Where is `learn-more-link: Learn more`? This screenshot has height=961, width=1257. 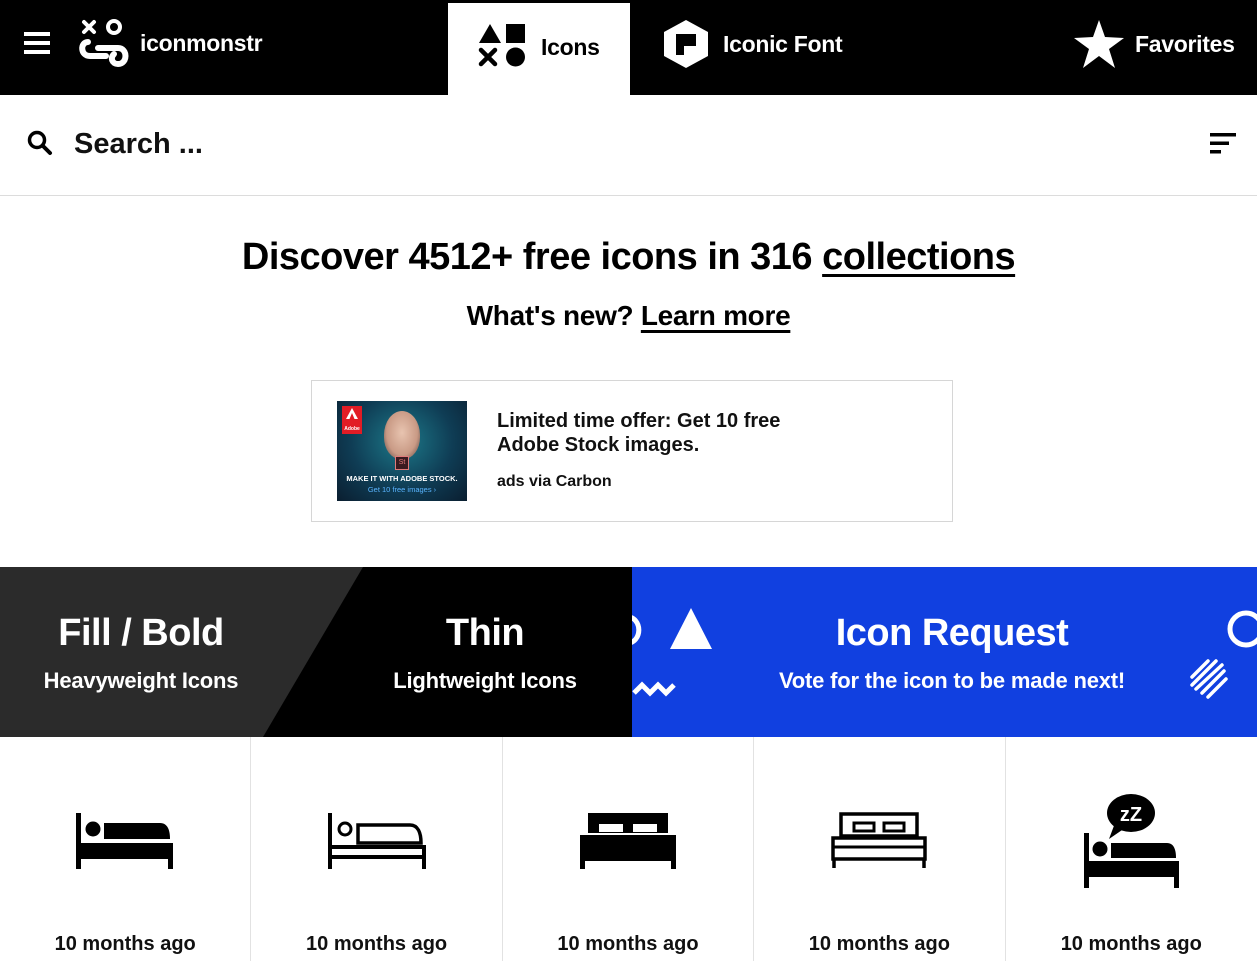 learn-more-link: Learn more is located at coordinates (716, 315).